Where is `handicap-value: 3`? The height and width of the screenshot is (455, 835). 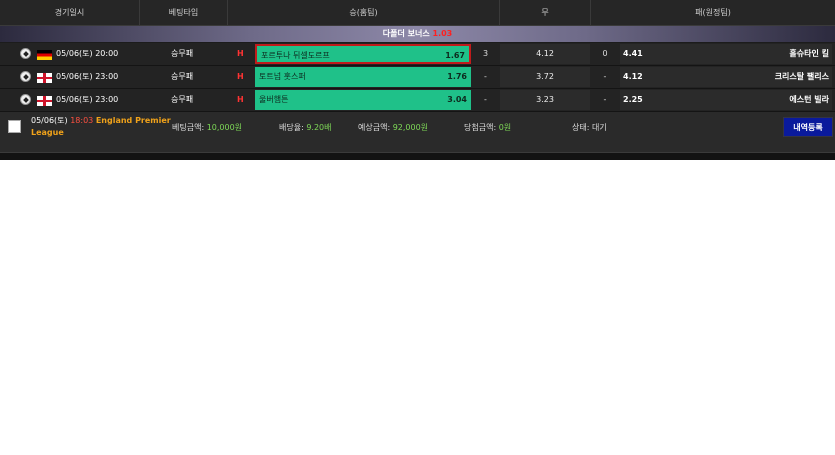 handicap-value: 3 is located at coordinates (485, 53).